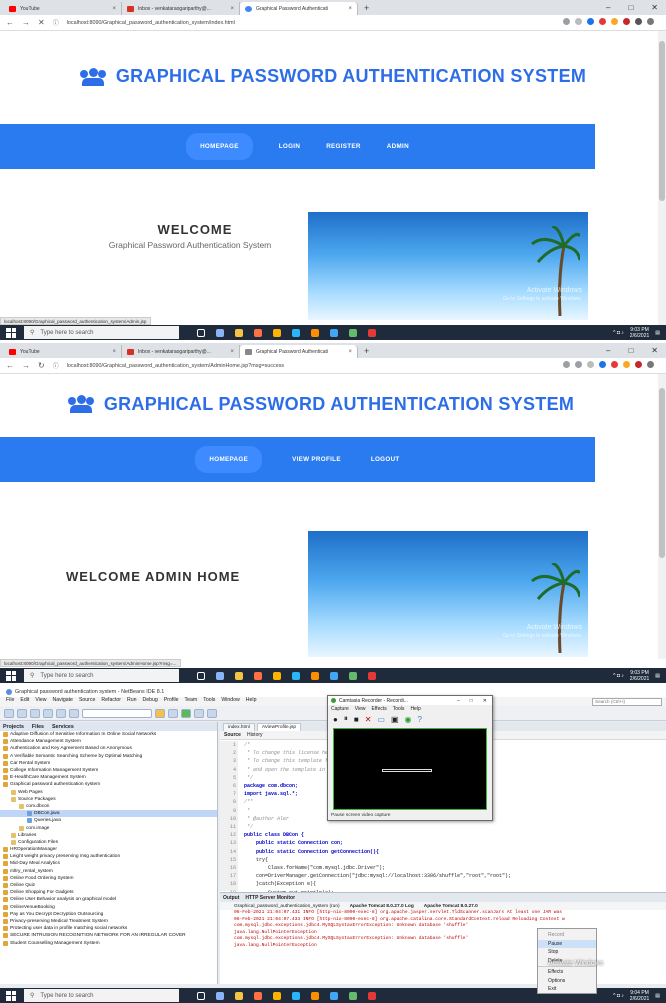 This screenshot has height=1003, width=666. Describe the element at coordinates (377, 860) in the screenshot. I see `code-line: try{` at that location.